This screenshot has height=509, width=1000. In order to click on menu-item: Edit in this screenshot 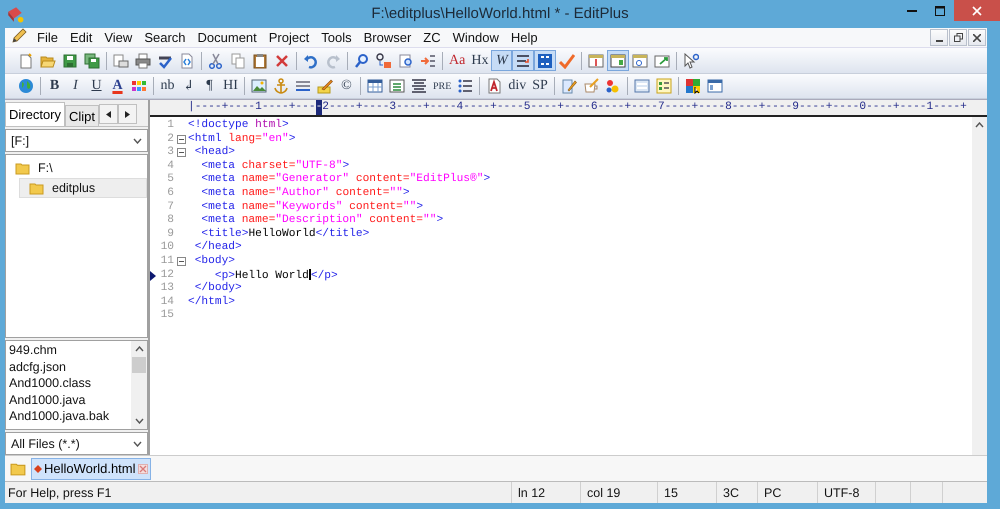, I will do `click(81, 37)`.